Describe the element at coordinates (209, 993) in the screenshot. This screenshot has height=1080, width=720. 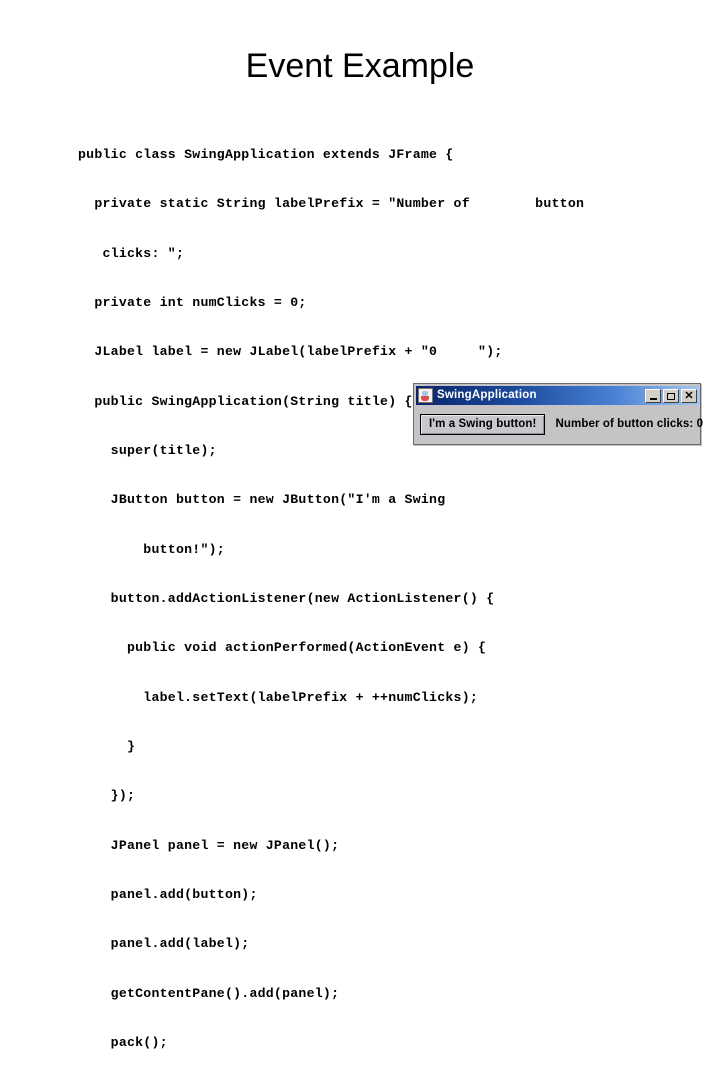
I see `code-line: getContentPane().add(panel);` at that location.